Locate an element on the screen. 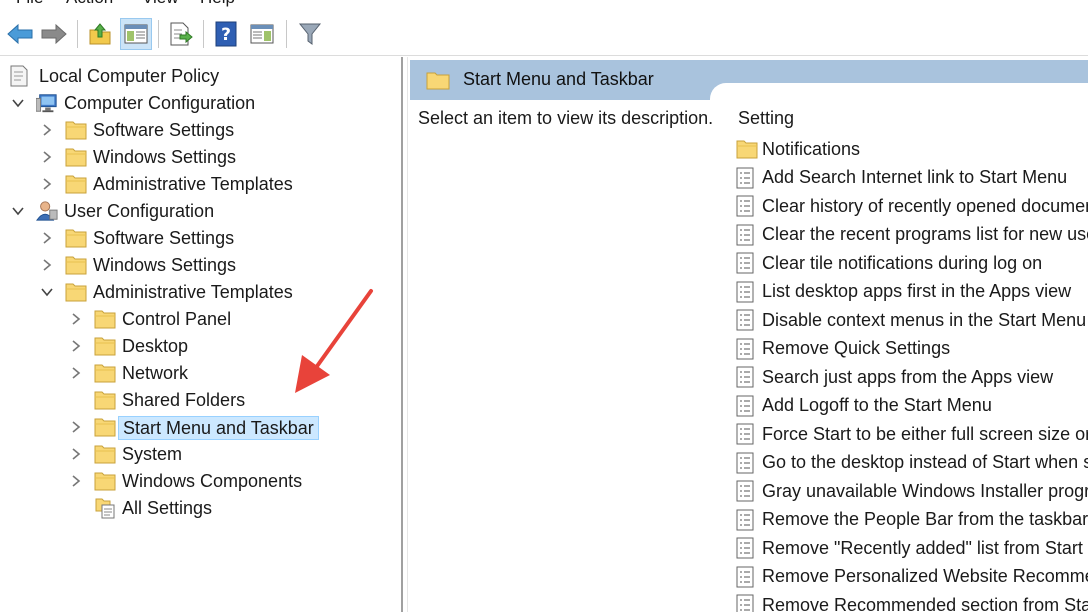 The height and width of the screenshot is (612, 1088). policy-setting-row: Remove the People Bar from the taskbar is located at coordinates (912, 520).